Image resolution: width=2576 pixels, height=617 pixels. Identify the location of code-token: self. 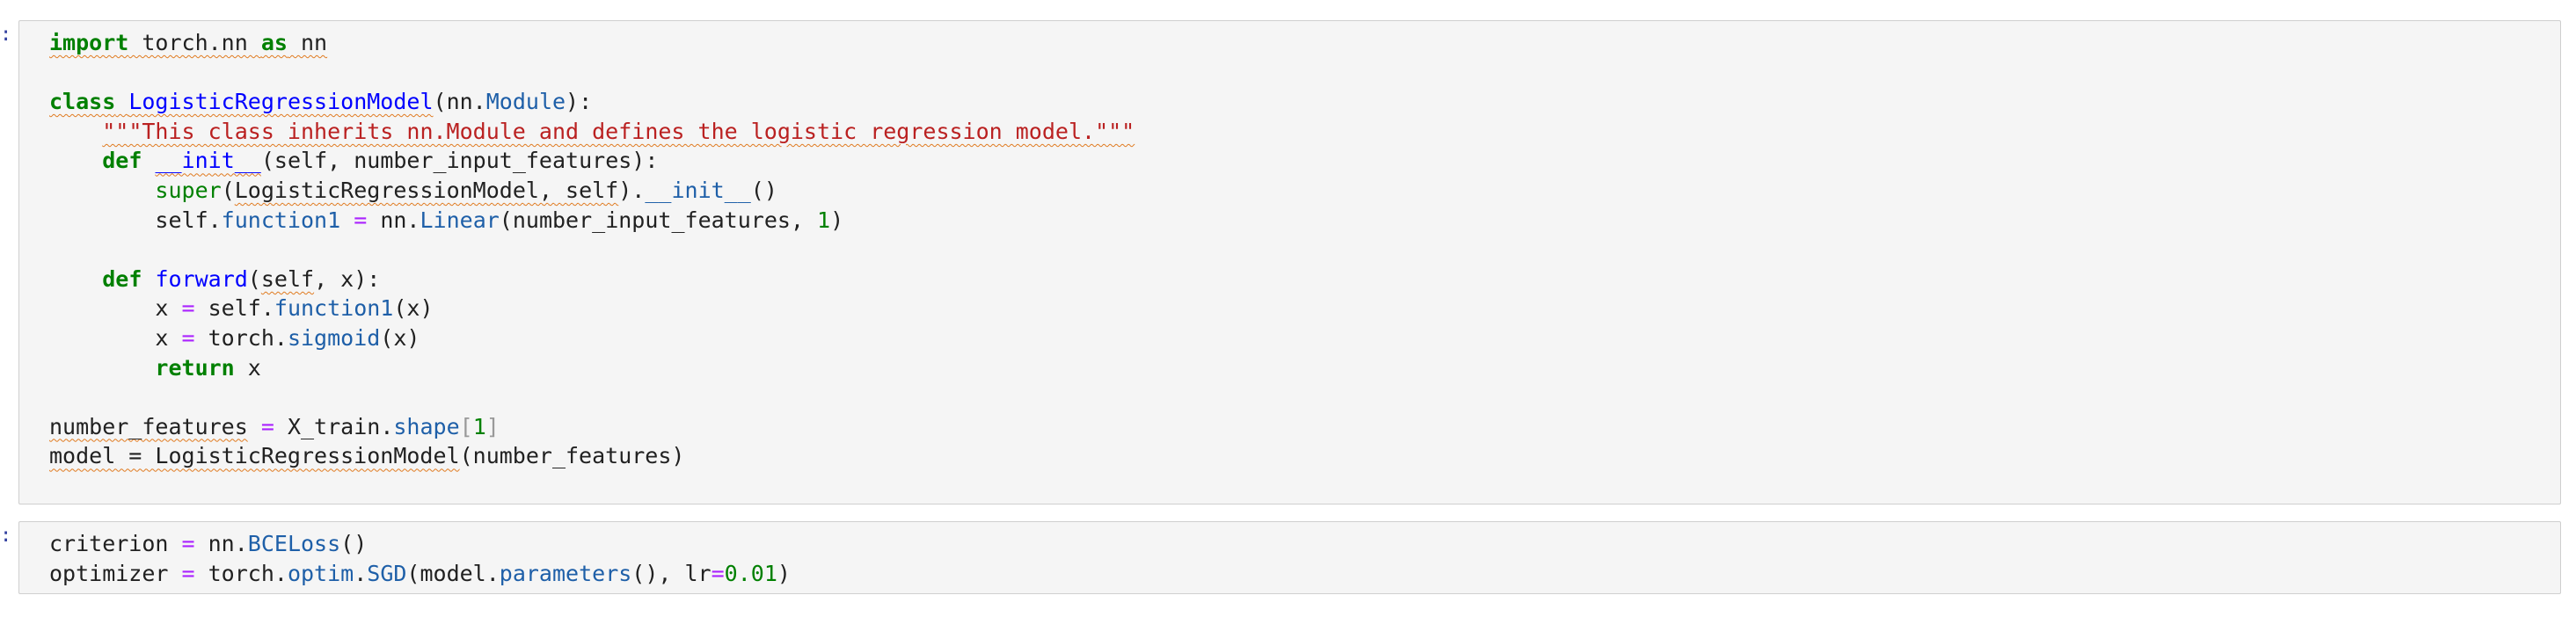
(287, 278).